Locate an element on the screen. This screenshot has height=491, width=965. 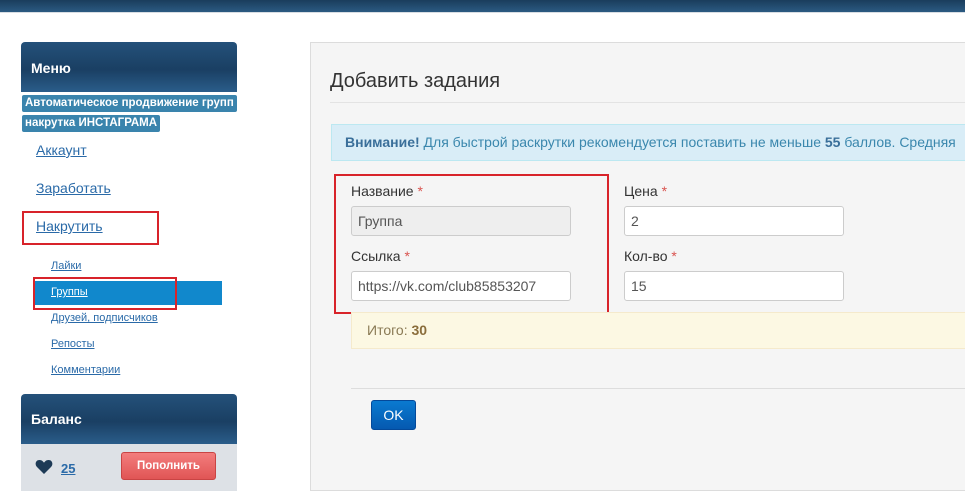
alert-text-after: баллов. Средняя is located at coordinates (898, 142).